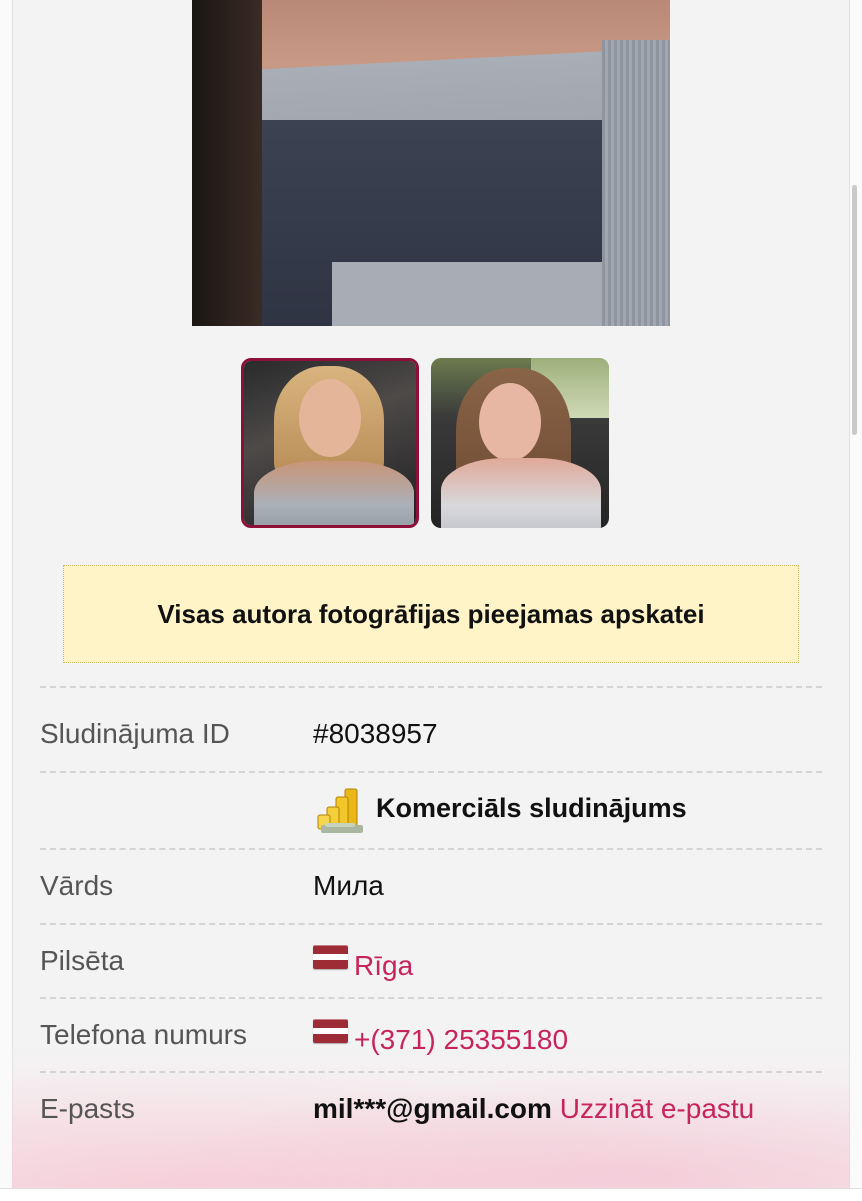  I want to click on ad-id-value: #8038957, so click(375, 733).